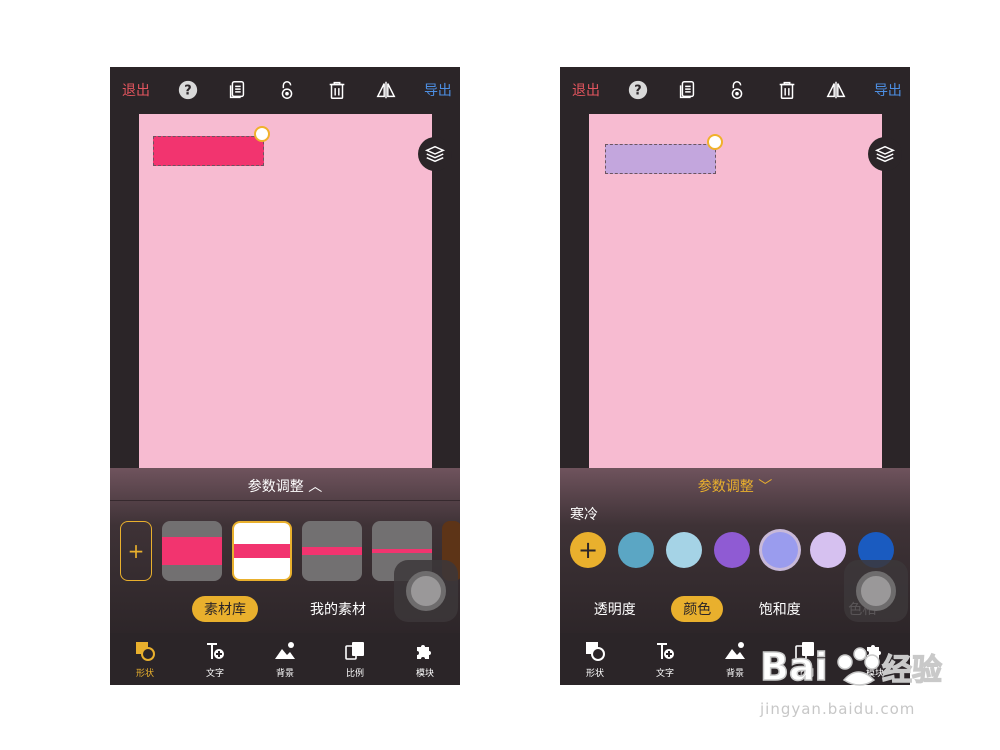 The width and height of the screenshot is (1000, 750). Describe the element at coordinates (354, 651) in the screenshot. I see `ratio-icon` at that location.